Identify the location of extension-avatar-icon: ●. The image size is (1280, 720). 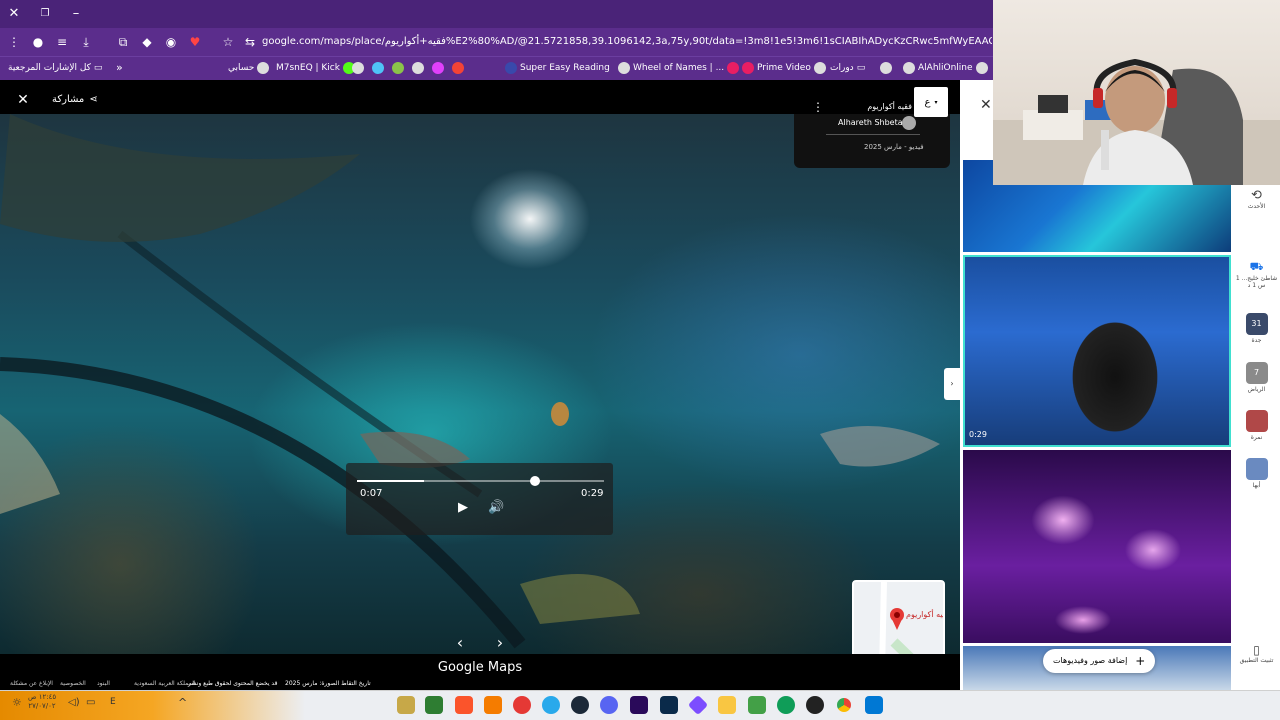
(38, 42).